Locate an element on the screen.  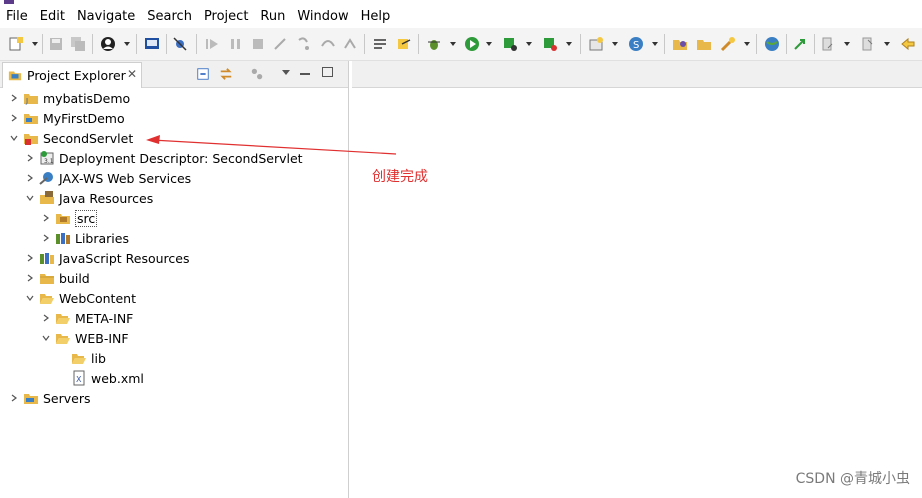
launch-icon is located at coordinates (800, 44).